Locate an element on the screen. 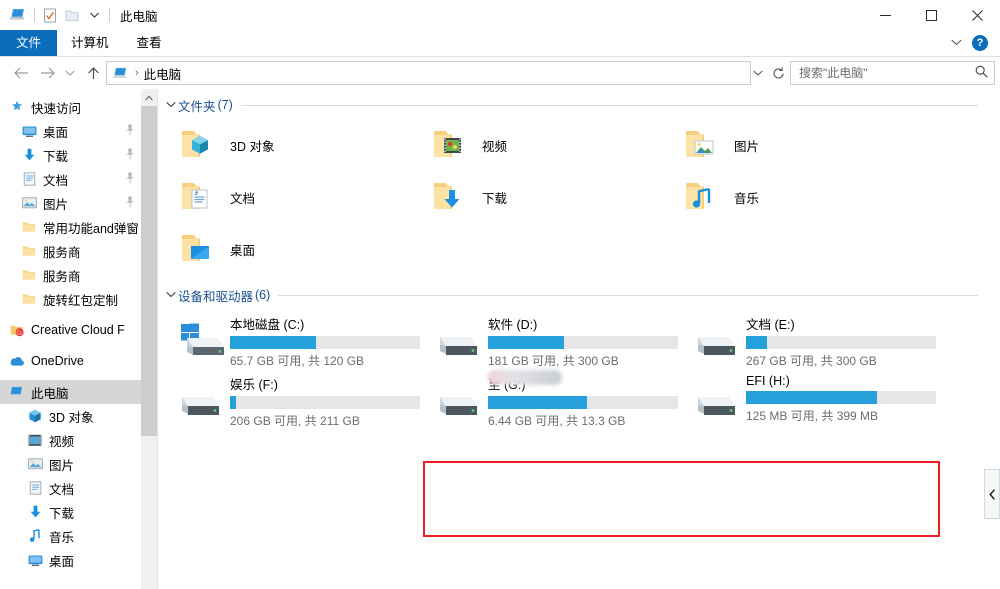  search-icon is located at coordinates (981, 73).